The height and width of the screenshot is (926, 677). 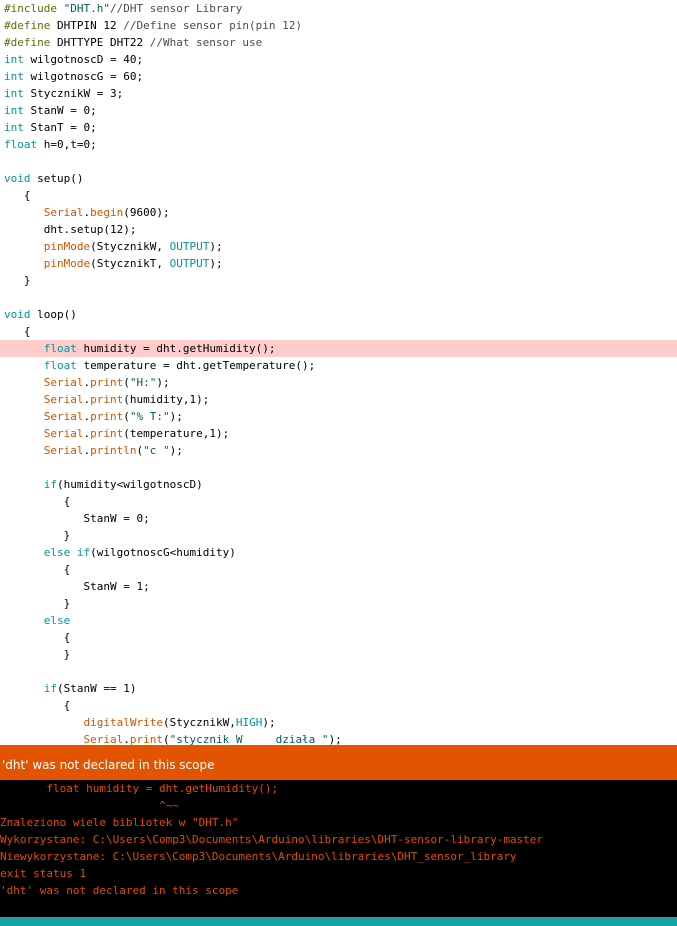 I want to click on code-line: else if(wilgotnoscG<humidity), so click(x=338, y=552).